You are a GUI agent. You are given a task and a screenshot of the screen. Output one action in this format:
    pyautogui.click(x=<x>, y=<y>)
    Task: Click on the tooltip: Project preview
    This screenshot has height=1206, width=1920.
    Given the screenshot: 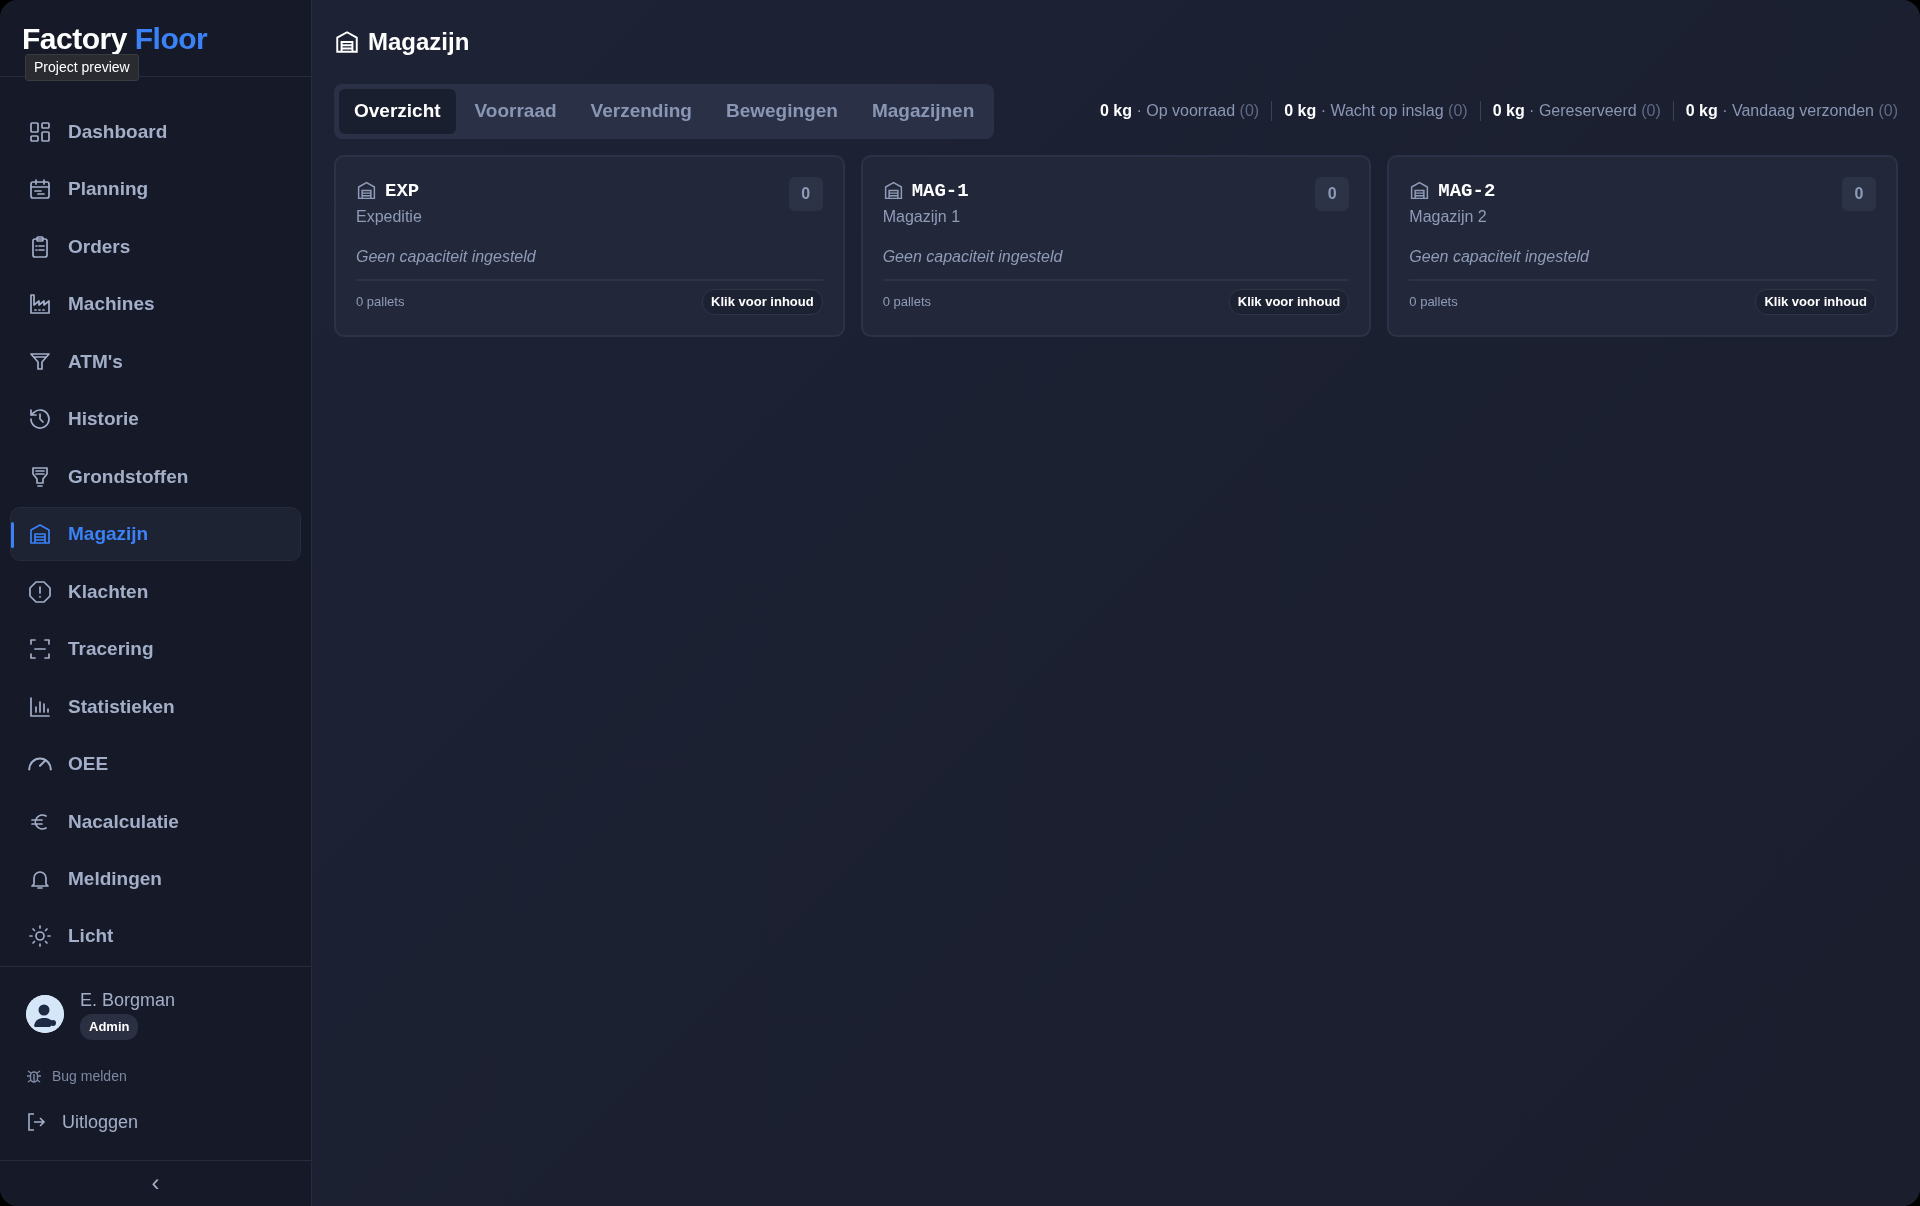 What is the action you would take?
    pyautogui.click(x=82, y=67)
    